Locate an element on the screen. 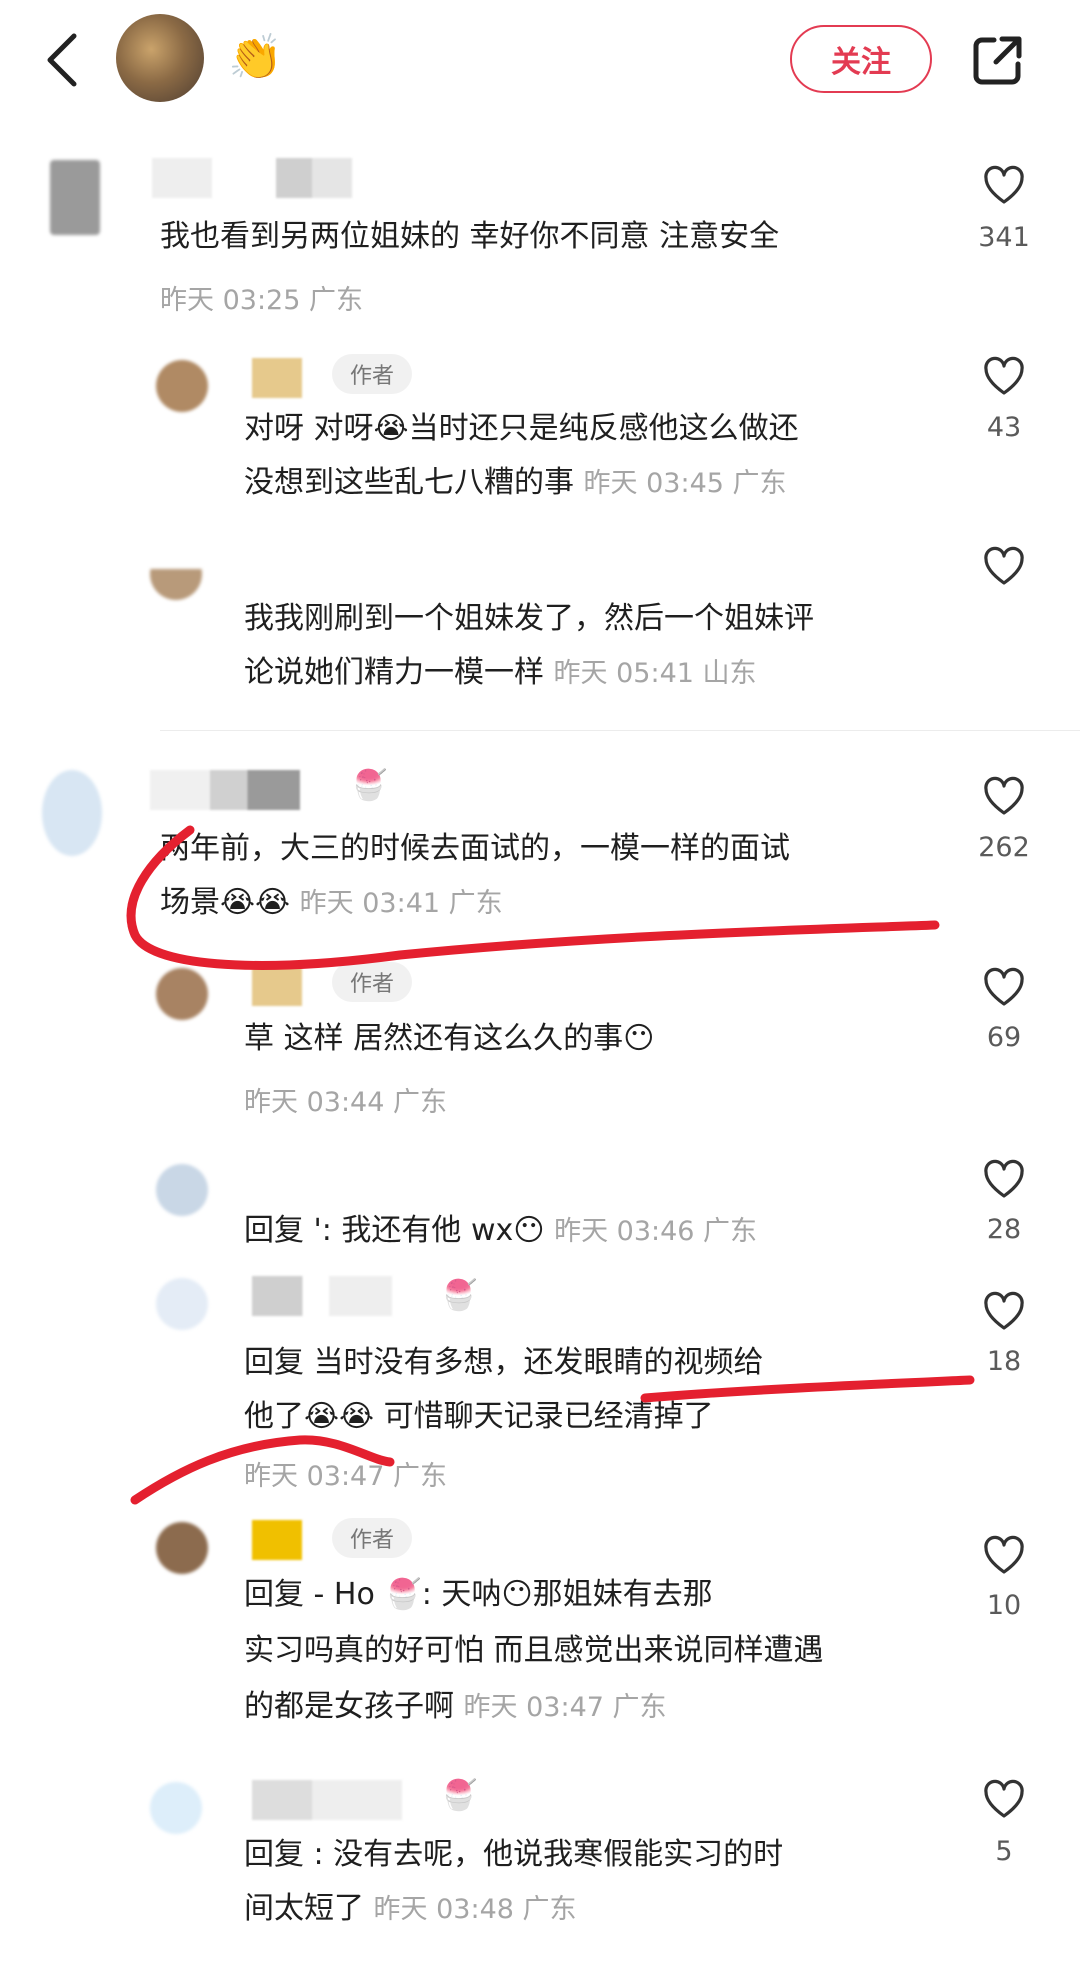 The image size is (1080, 1982). like-count: 69 is located at coordinates (1004, 1037).